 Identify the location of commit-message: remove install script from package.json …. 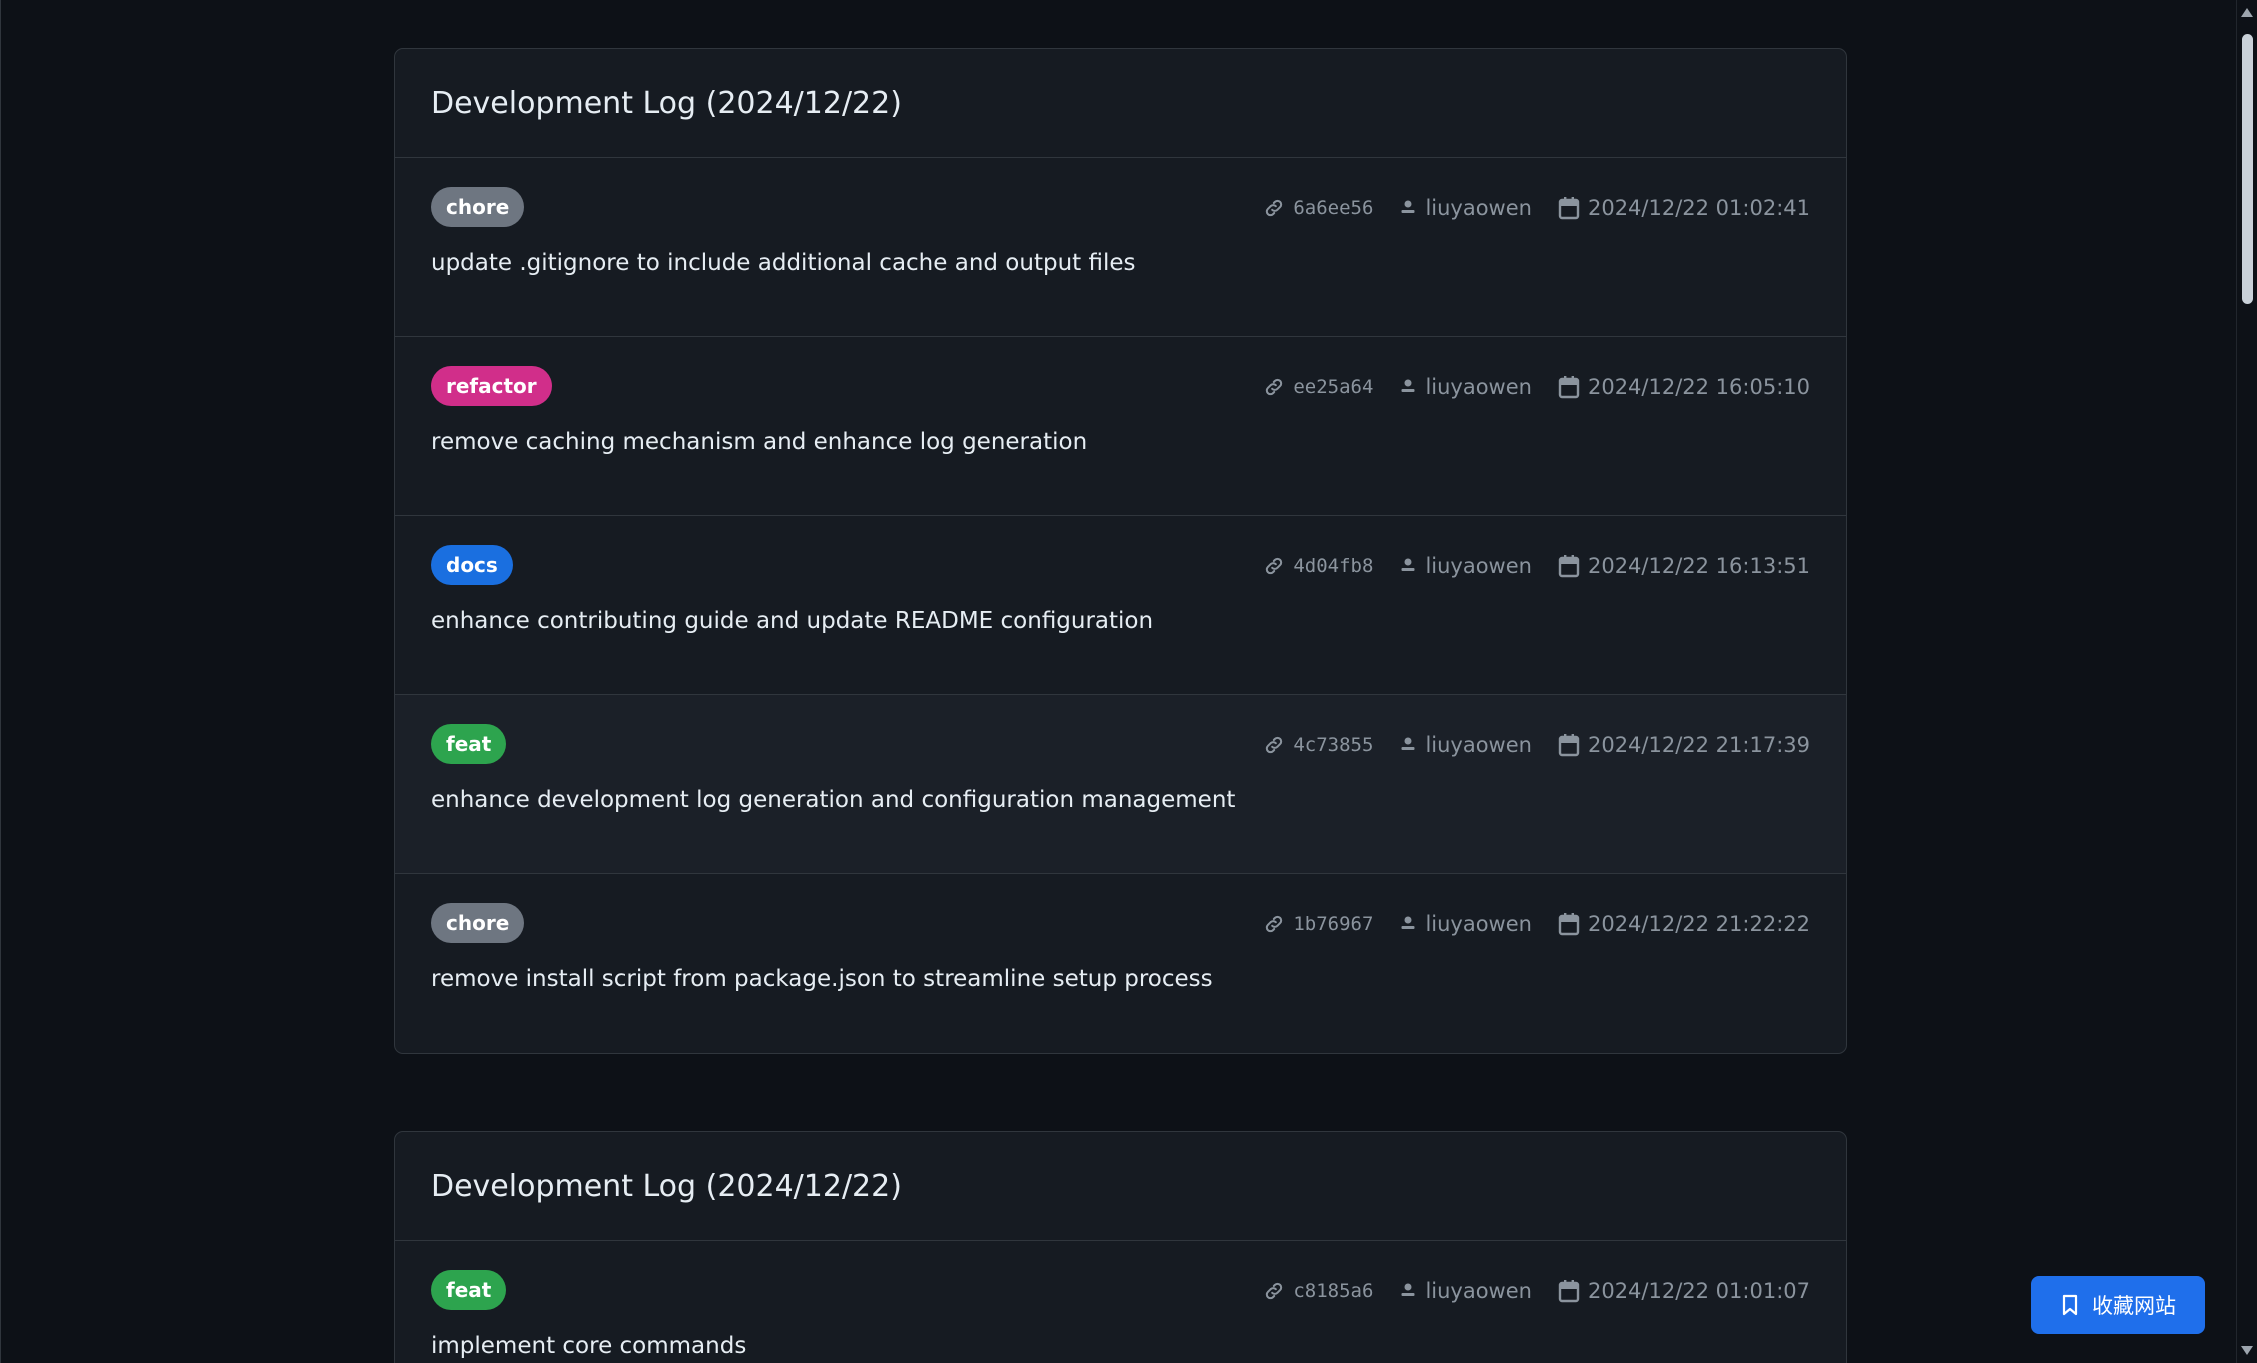
(822, 979).